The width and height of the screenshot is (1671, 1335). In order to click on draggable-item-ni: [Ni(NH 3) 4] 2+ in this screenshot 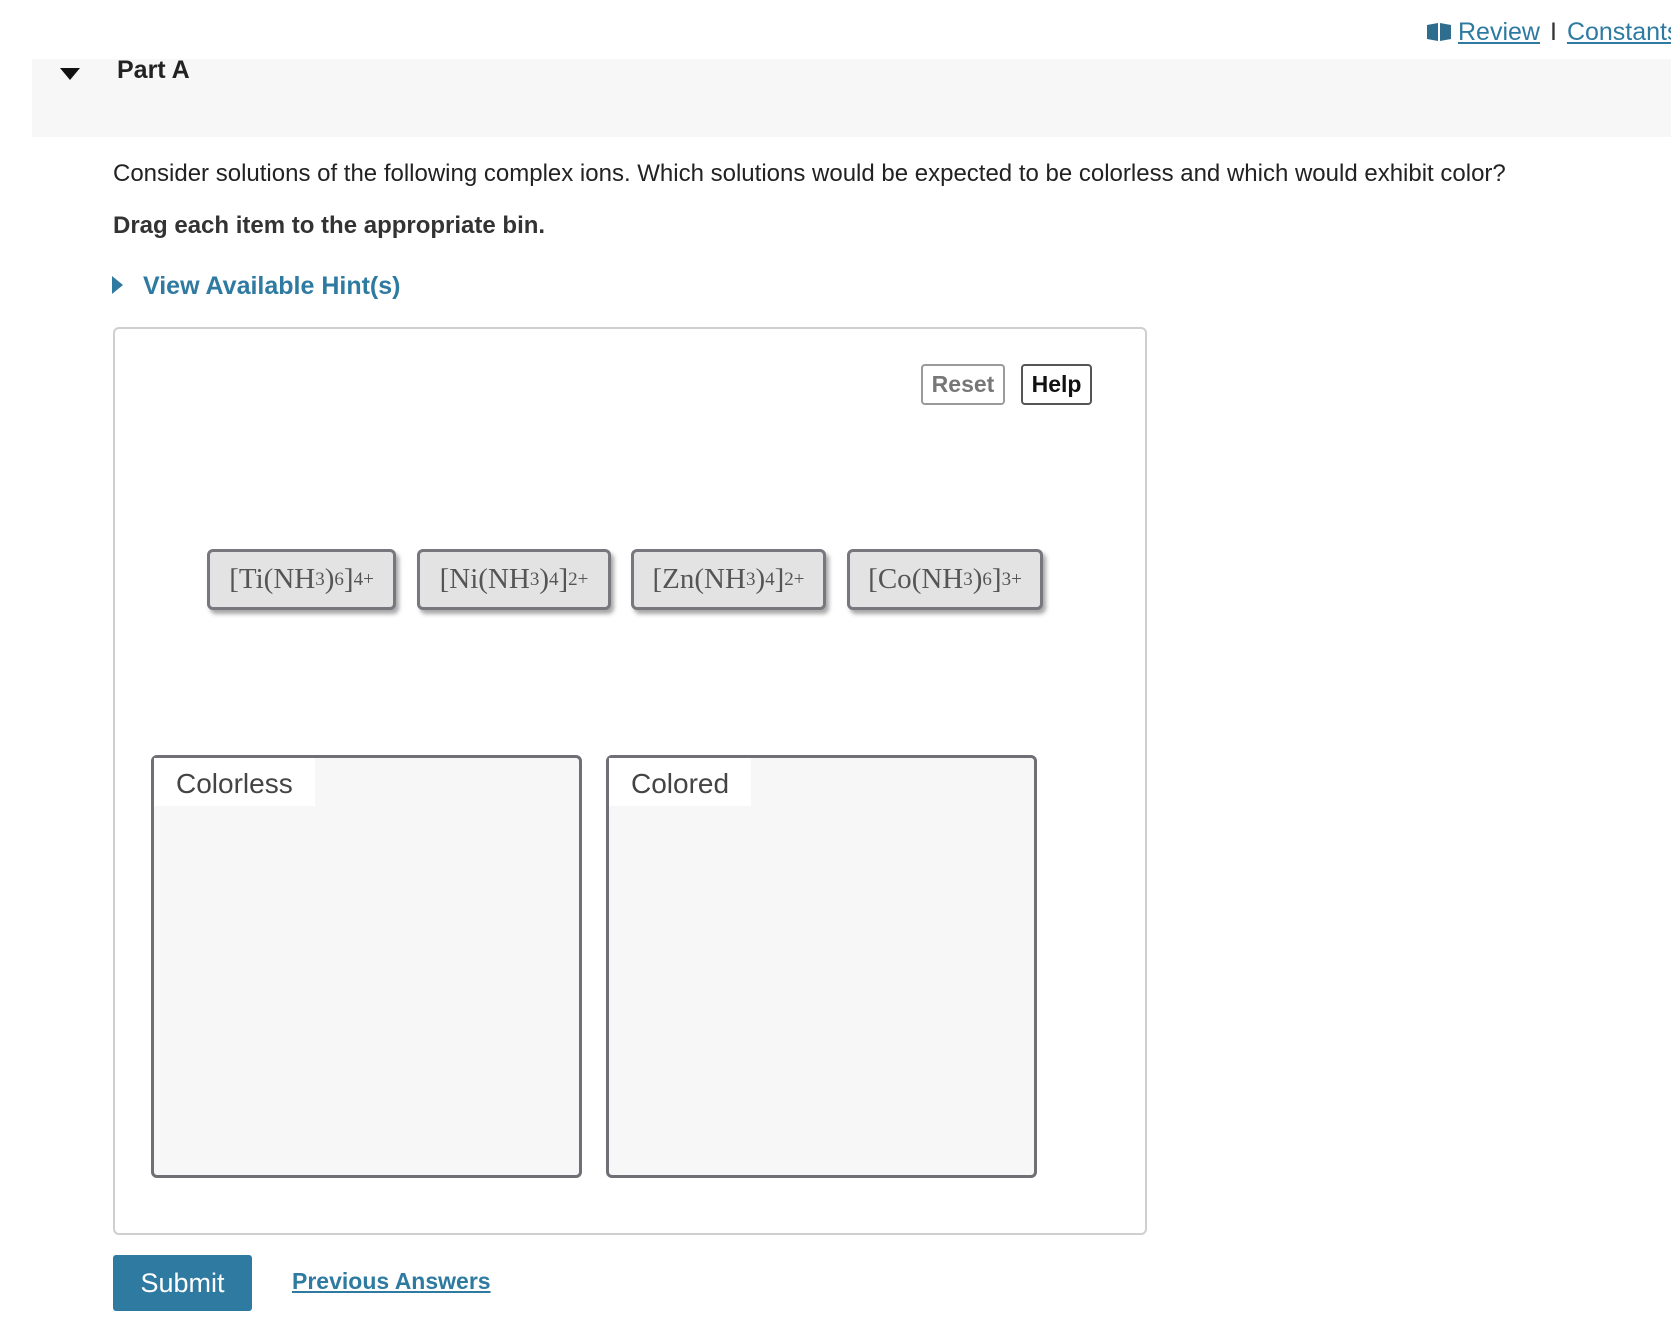, I will do `click(514, 579)`.